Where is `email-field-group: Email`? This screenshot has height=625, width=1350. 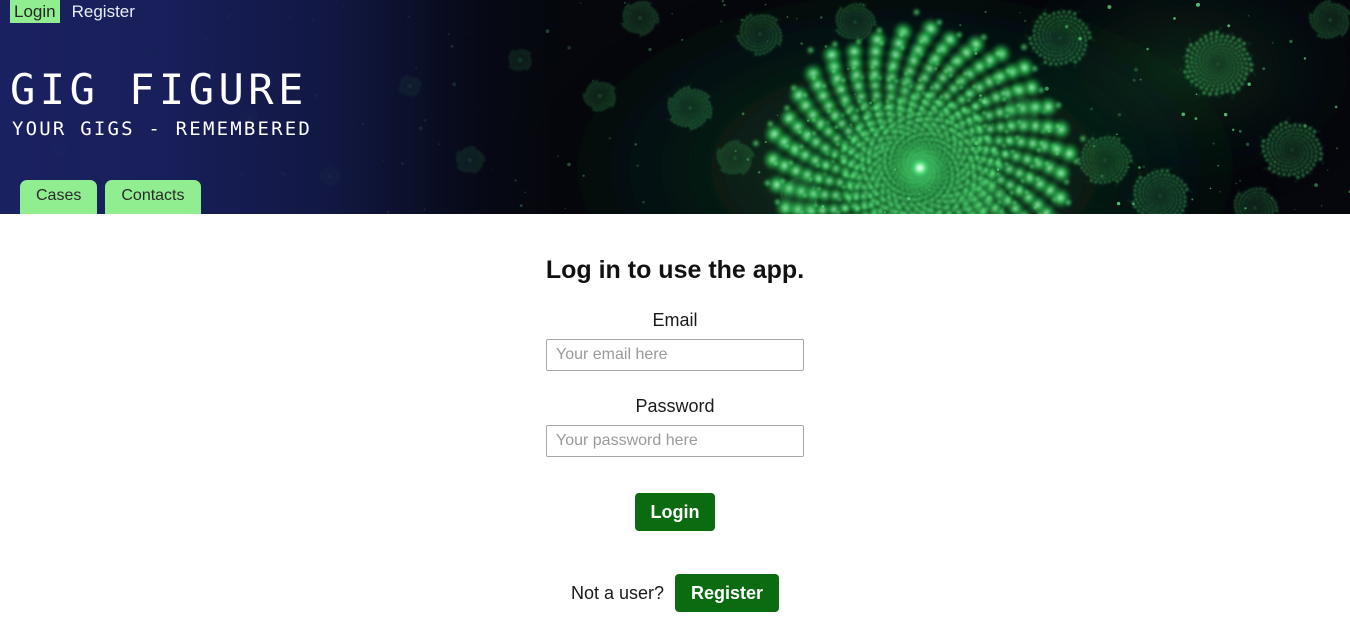
email-field-group: Email is located at coordinates (675, 340).